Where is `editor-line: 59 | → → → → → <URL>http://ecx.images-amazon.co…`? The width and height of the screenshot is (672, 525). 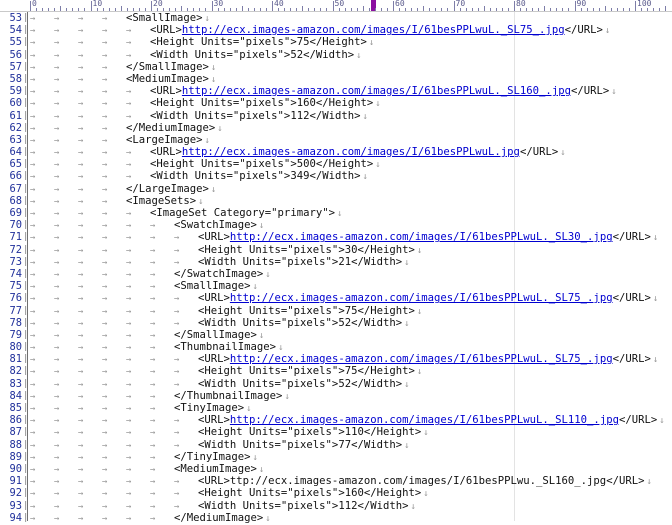
editor-line: 59 | → → → → → <URL>http://ecx.images-amazon.co… is located at coordinates (336, 91).